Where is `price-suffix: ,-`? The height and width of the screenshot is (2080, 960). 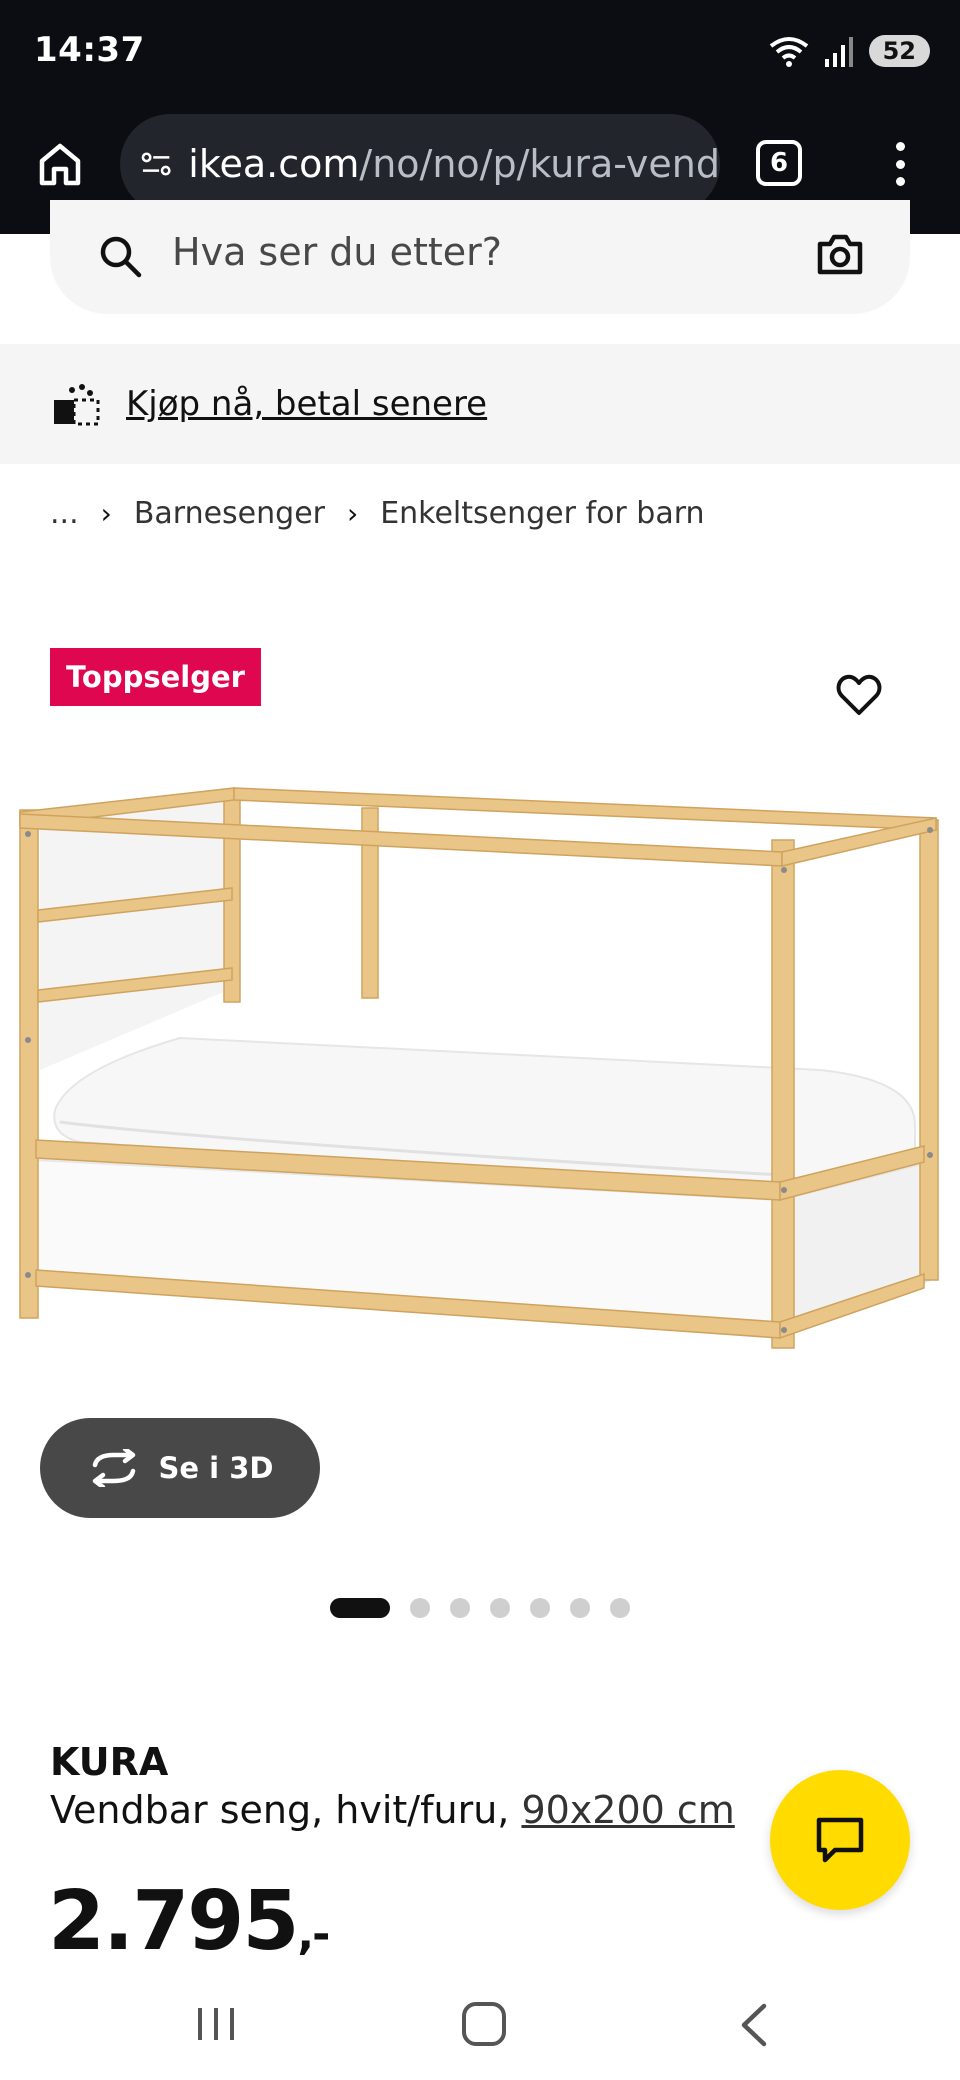 price-suffix: ,- is located at coordinates (313, 1934).